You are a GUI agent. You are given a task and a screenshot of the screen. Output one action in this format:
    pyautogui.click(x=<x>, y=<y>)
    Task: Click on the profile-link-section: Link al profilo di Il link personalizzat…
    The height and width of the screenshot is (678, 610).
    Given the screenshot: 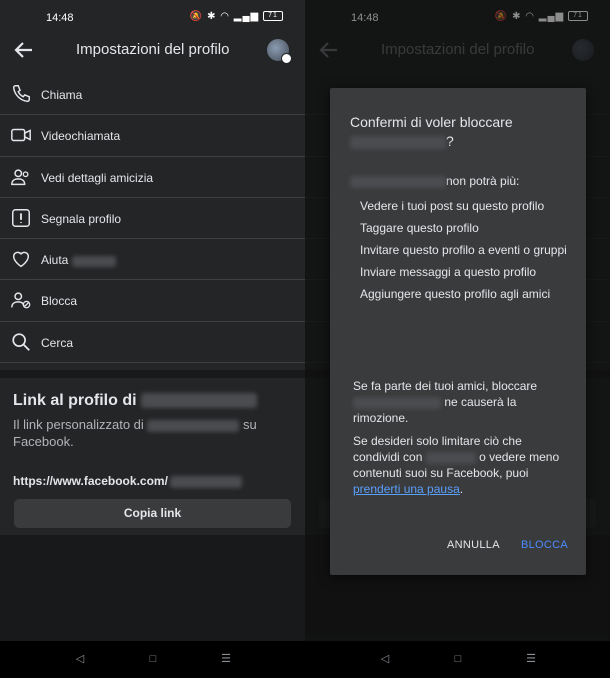 What is the action you would take?
    pyautogui.click(x=152, y=452)
    